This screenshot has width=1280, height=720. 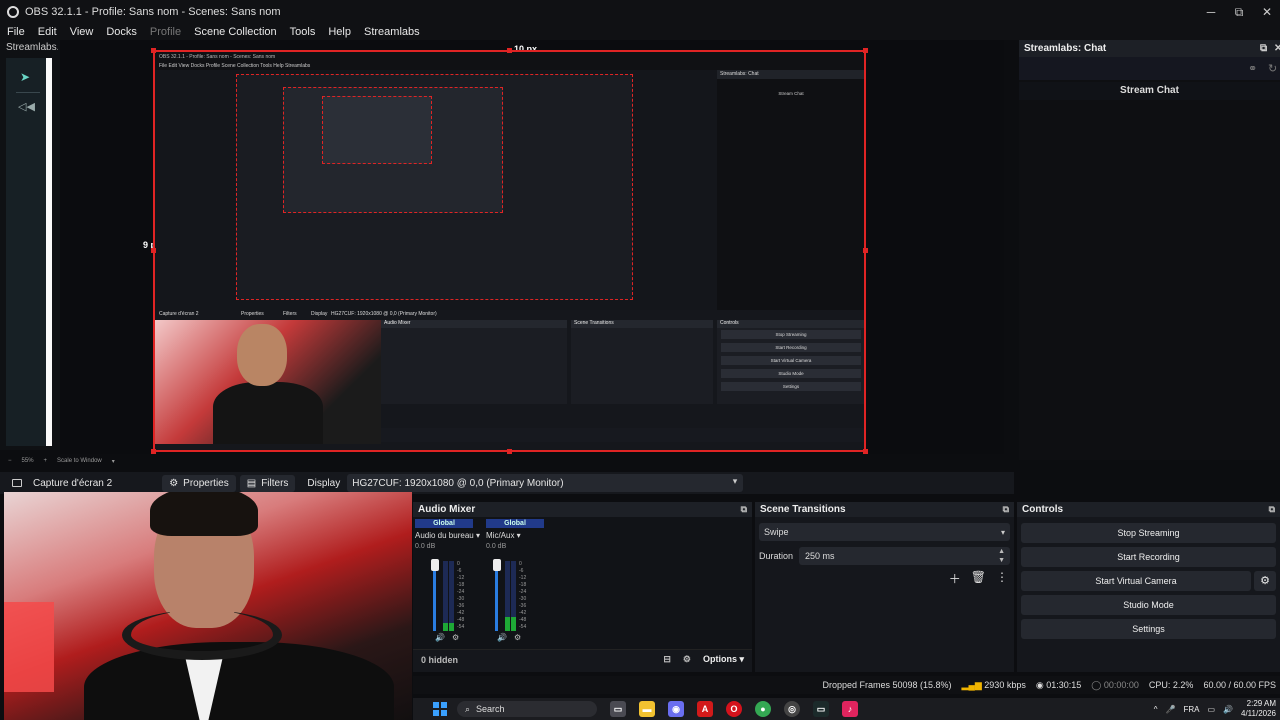 What do you see at coordinates (1211, 12) in the screenshot?
I see `minimize-button: ─` at bounding box center [1211, 12].